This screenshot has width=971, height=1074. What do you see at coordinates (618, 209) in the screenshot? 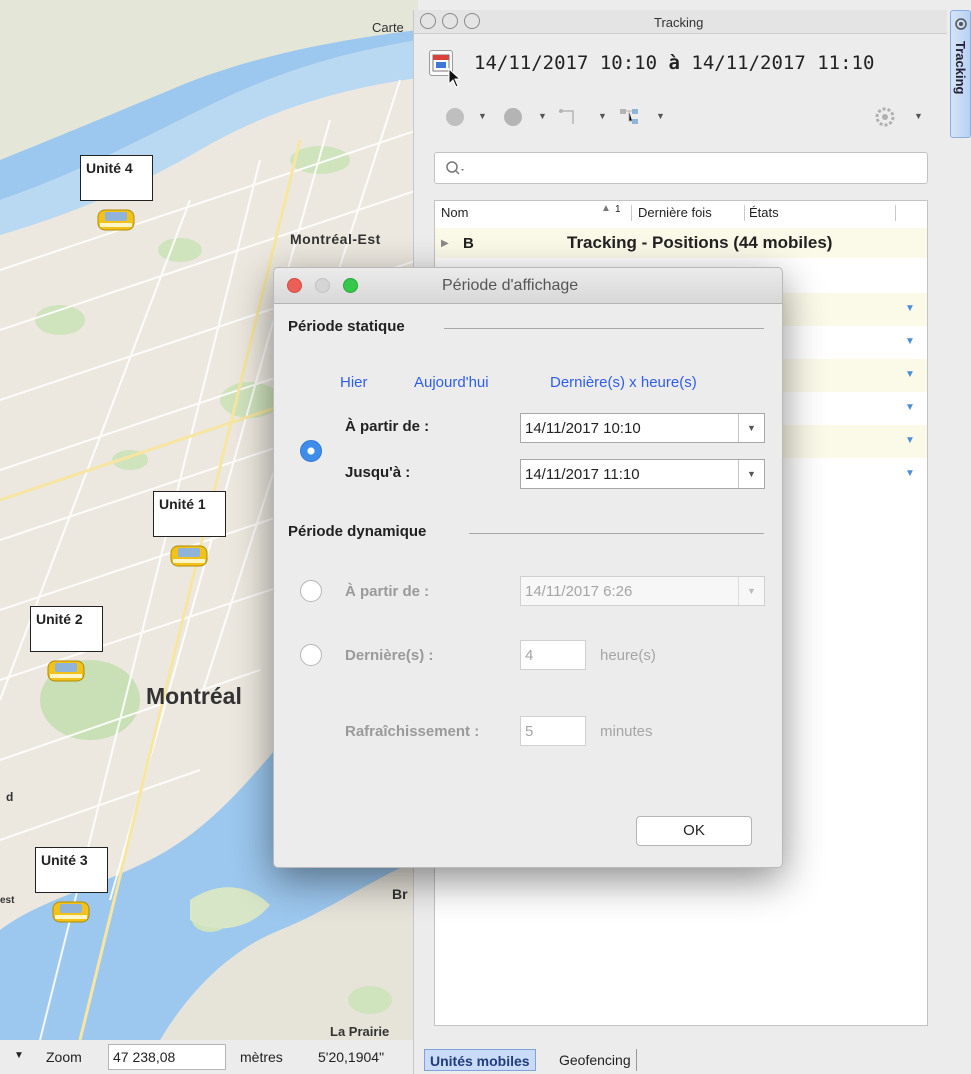
I see `sort-order: 1` at bounding box center [618, 209].